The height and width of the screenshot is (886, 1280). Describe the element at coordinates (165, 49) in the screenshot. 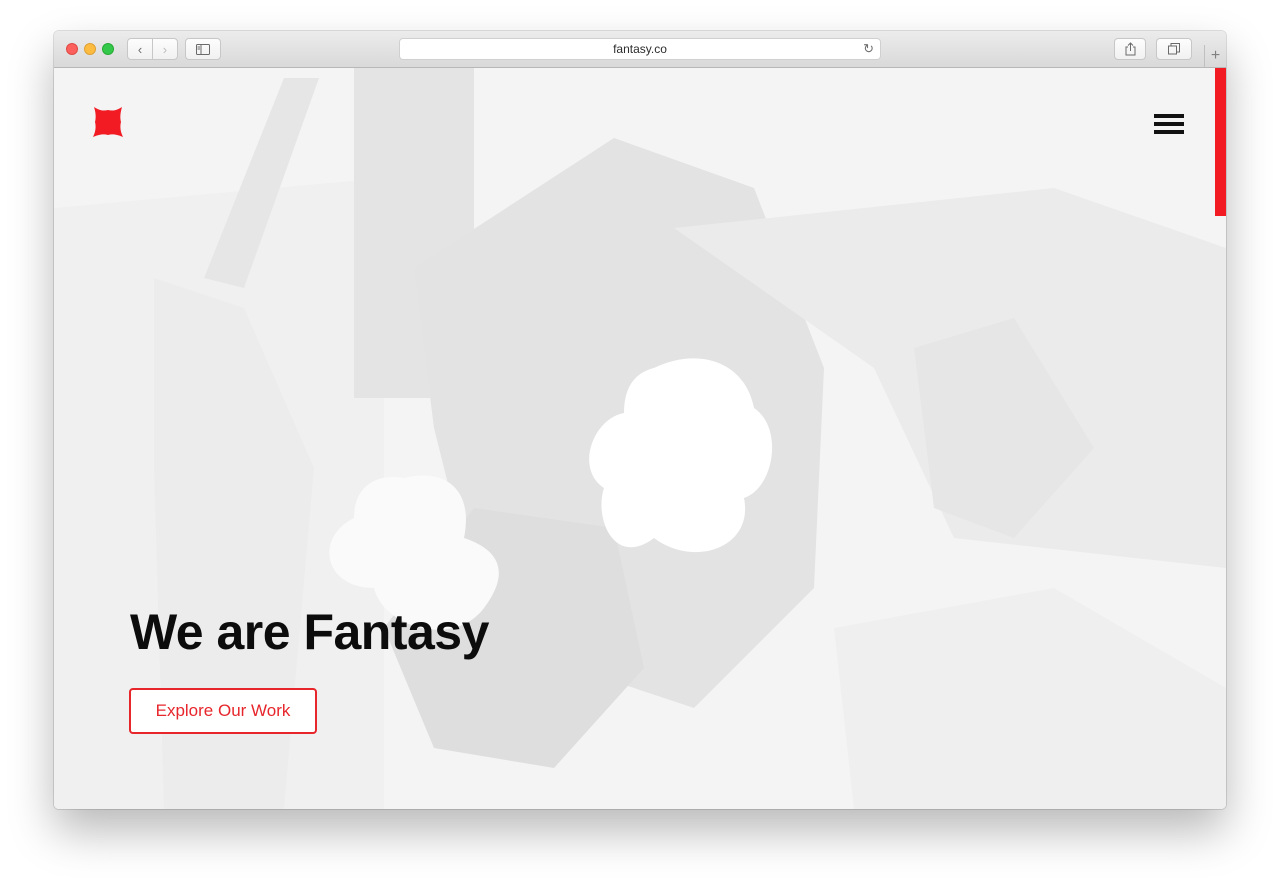

I see `chevron-right-icon: ›` at that location.